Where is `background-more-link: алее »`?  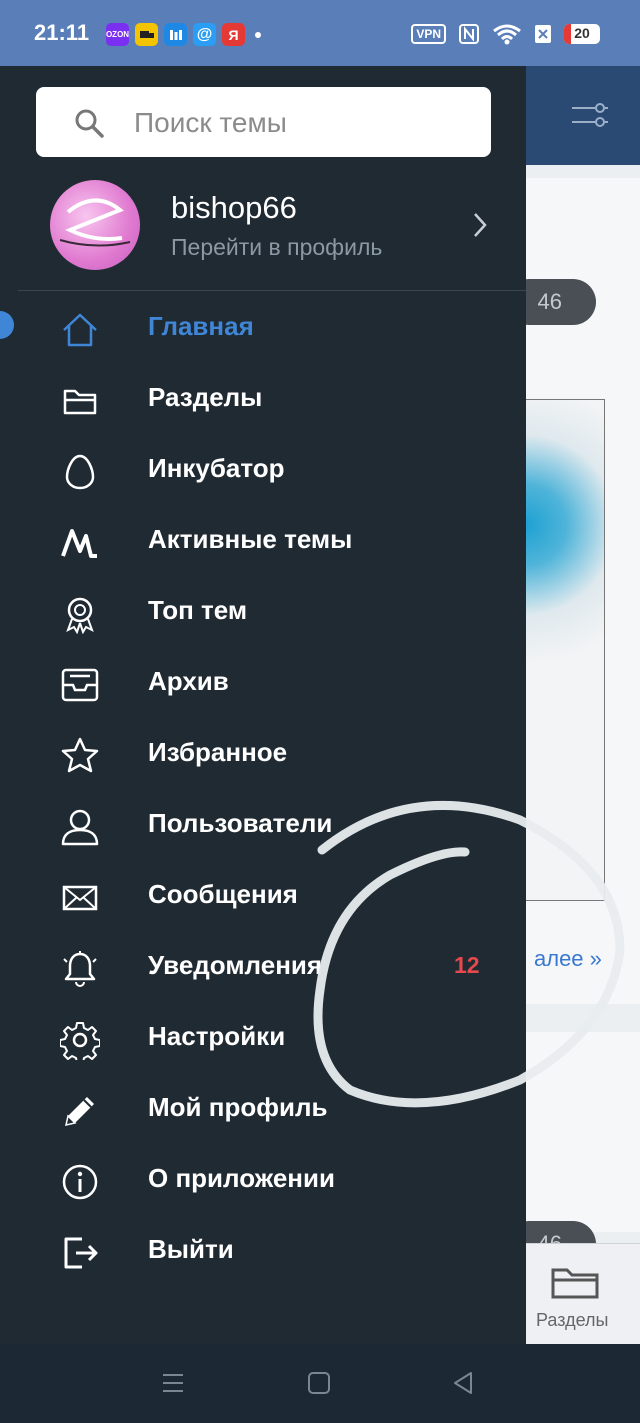
background-more-link: алее » is located at coordinates (568, 959).